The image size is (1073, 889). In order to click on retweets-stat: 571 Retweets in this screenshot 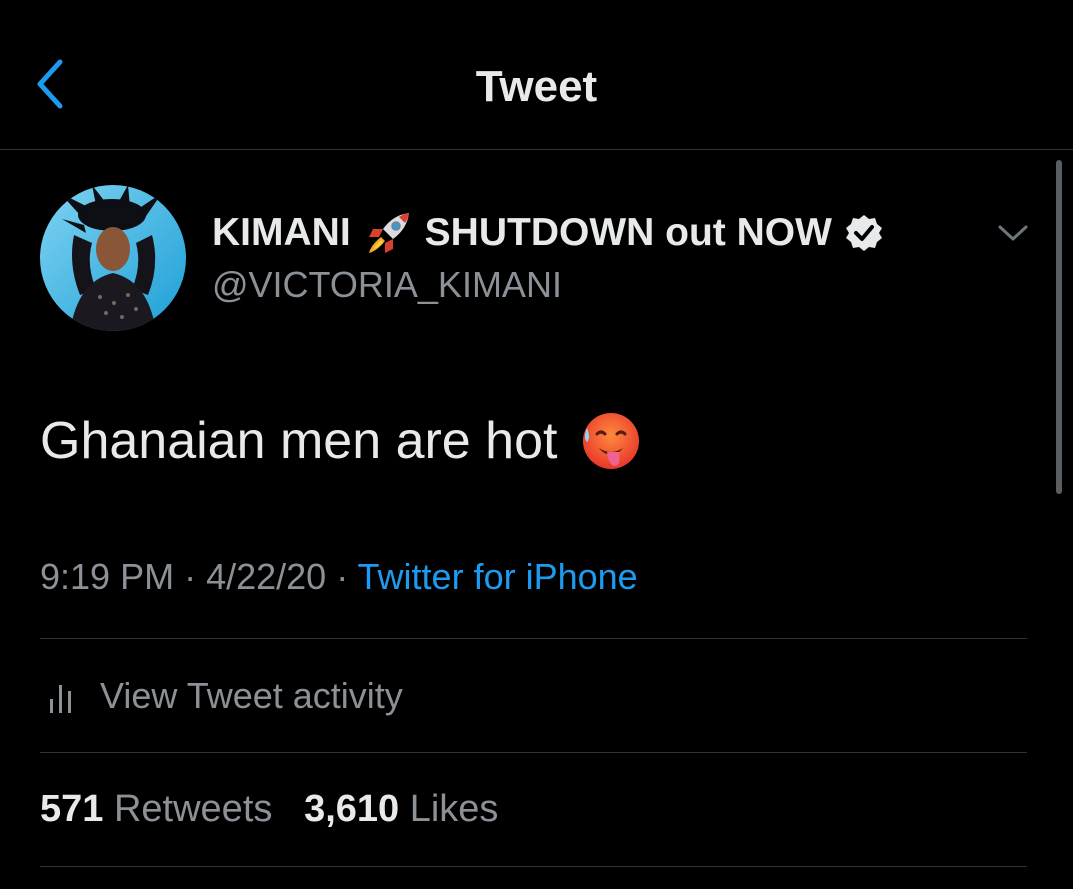, I will do `click(156, 809)`.